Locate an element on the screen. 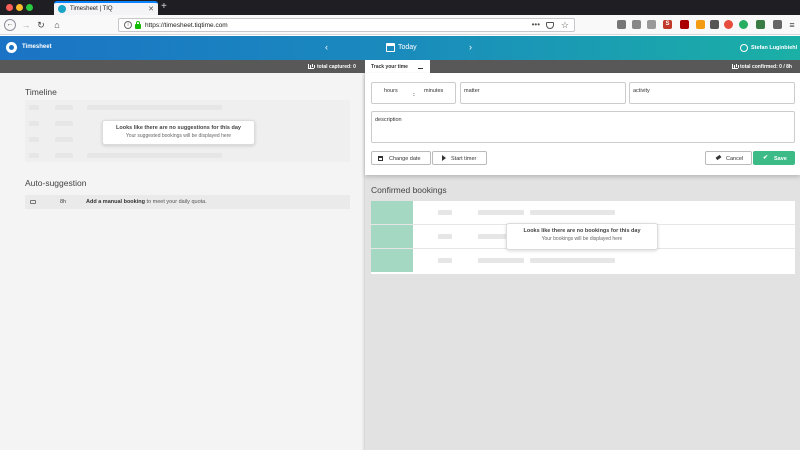 The width and height of the screenshot is (800, 450). reader-icon is located at coordinates (651, 24).